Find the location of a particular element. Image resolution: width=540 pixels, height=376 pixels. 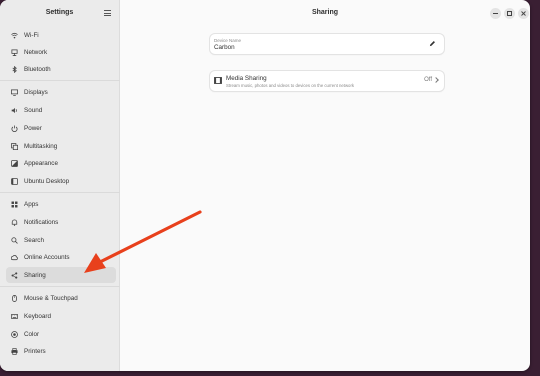

media-icon is located at coordinates (218, 80).